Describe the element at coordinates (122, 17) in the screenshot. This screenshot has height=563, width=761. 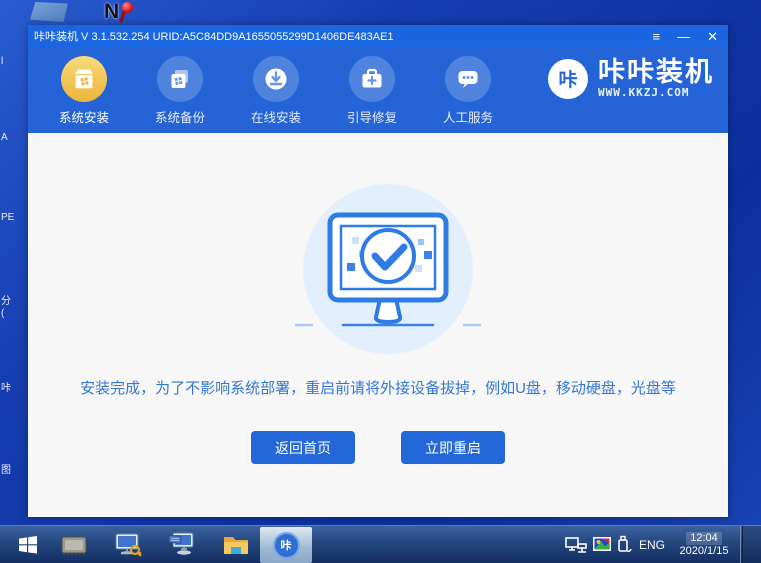
I see `red-key-stem` at that location.